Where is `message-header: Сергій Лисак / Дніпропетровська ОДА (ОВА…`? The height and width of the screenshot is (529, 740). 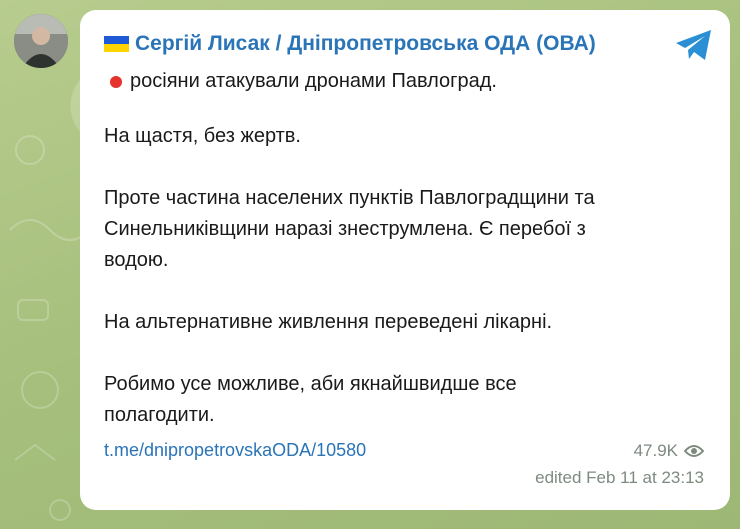
message-header: Сергій Лисак / Дніпропетровська ОДА (ОВА… is located at coordinates (406, 44).